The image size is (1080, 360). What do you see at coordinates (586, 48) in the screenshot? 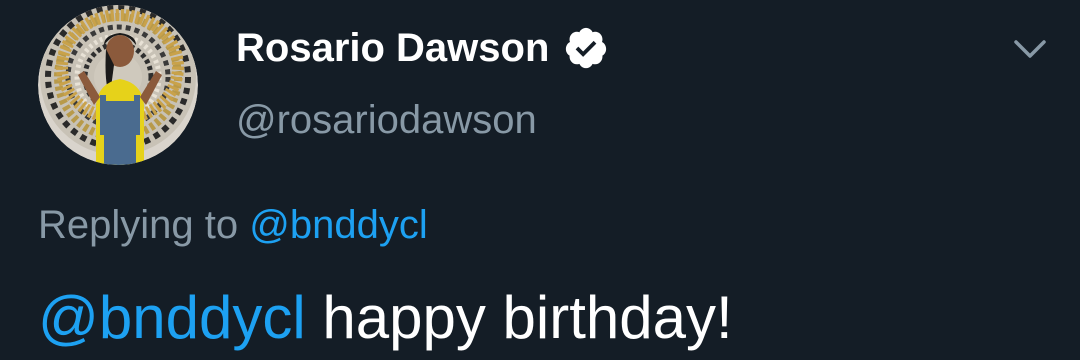
I see `verified-badge-icon` at bounding box center [586, 48].